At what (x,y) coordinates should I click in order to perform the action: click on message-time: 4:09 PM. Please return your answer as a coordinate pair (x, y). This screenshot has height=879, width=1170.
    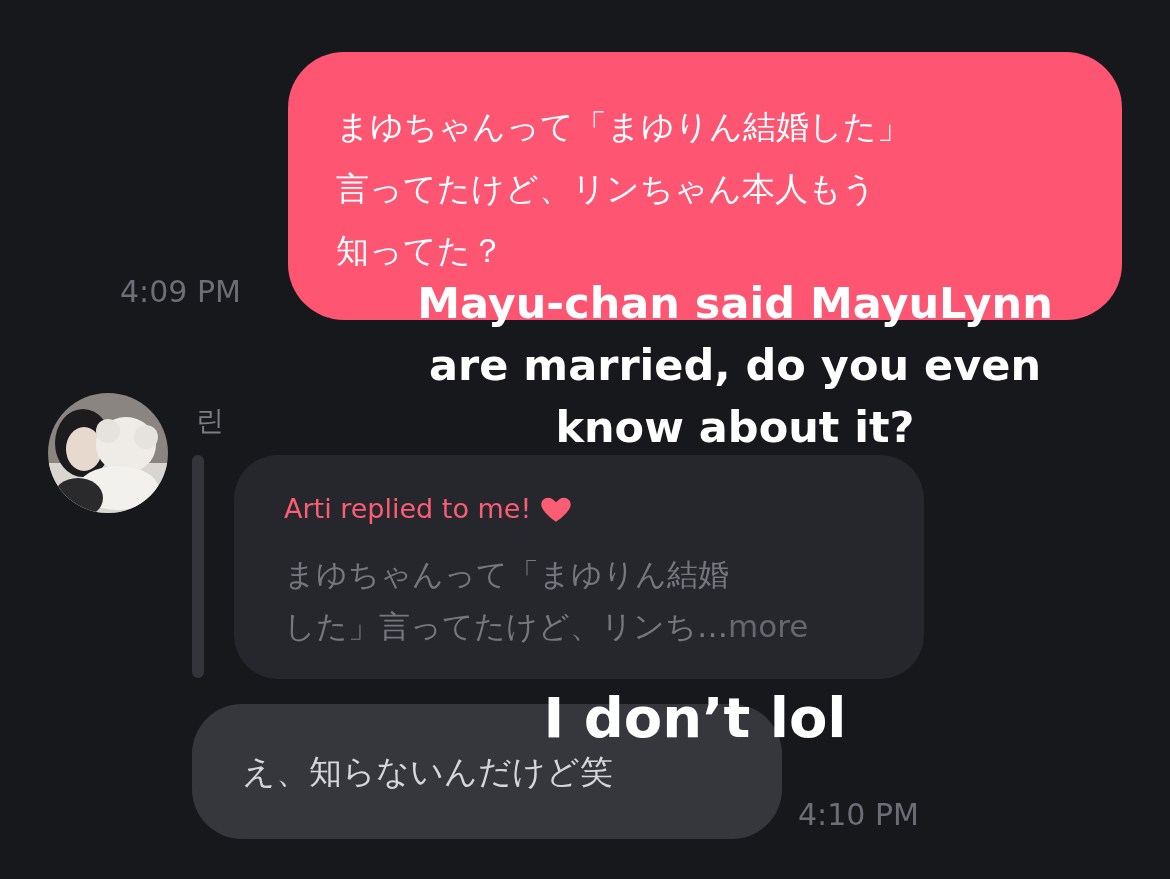
    Looking at the image, I should click on (180, 292).